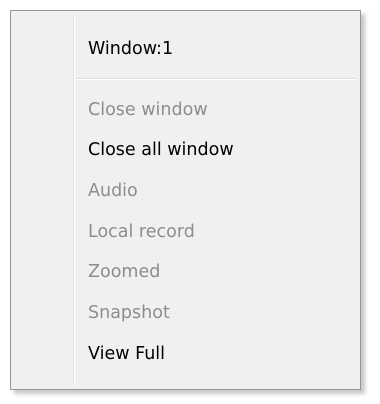 The width and height of the screenshot is (380, 404). Describe the element at coordinates (217, 79) in the screenshot. I see `menu-separator` at that location.